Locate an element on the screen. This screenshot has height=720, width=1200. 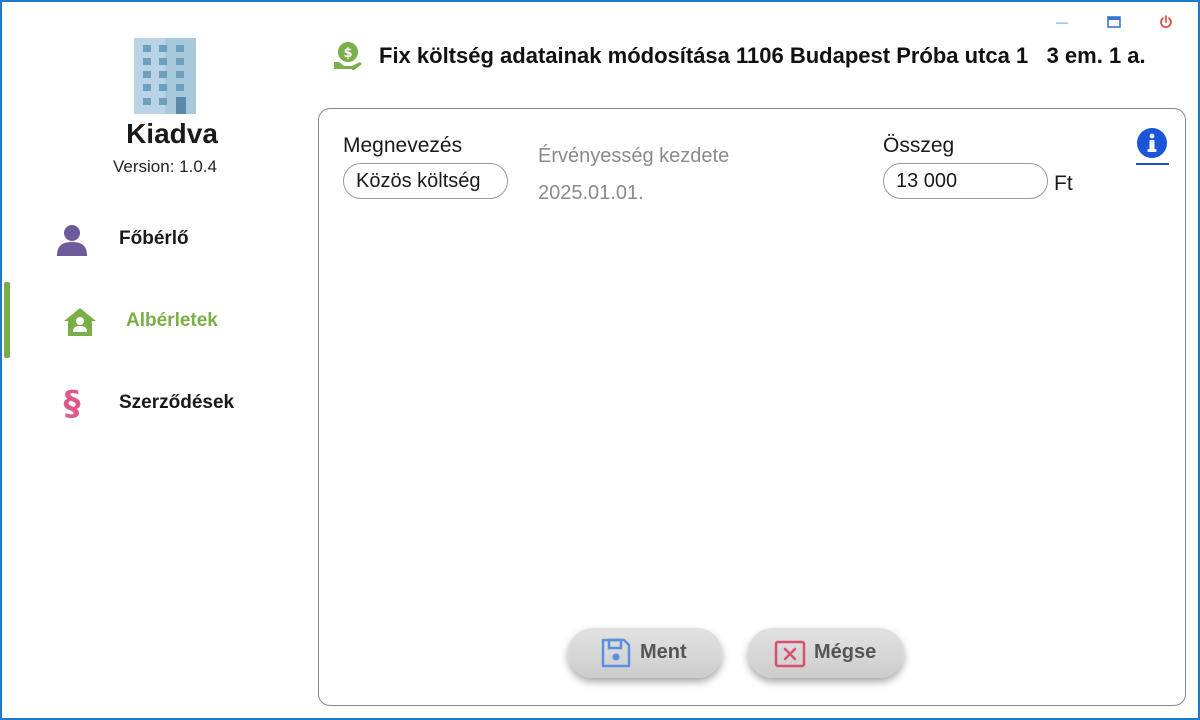
save-button: Ment is located at coordinates (645, 653).